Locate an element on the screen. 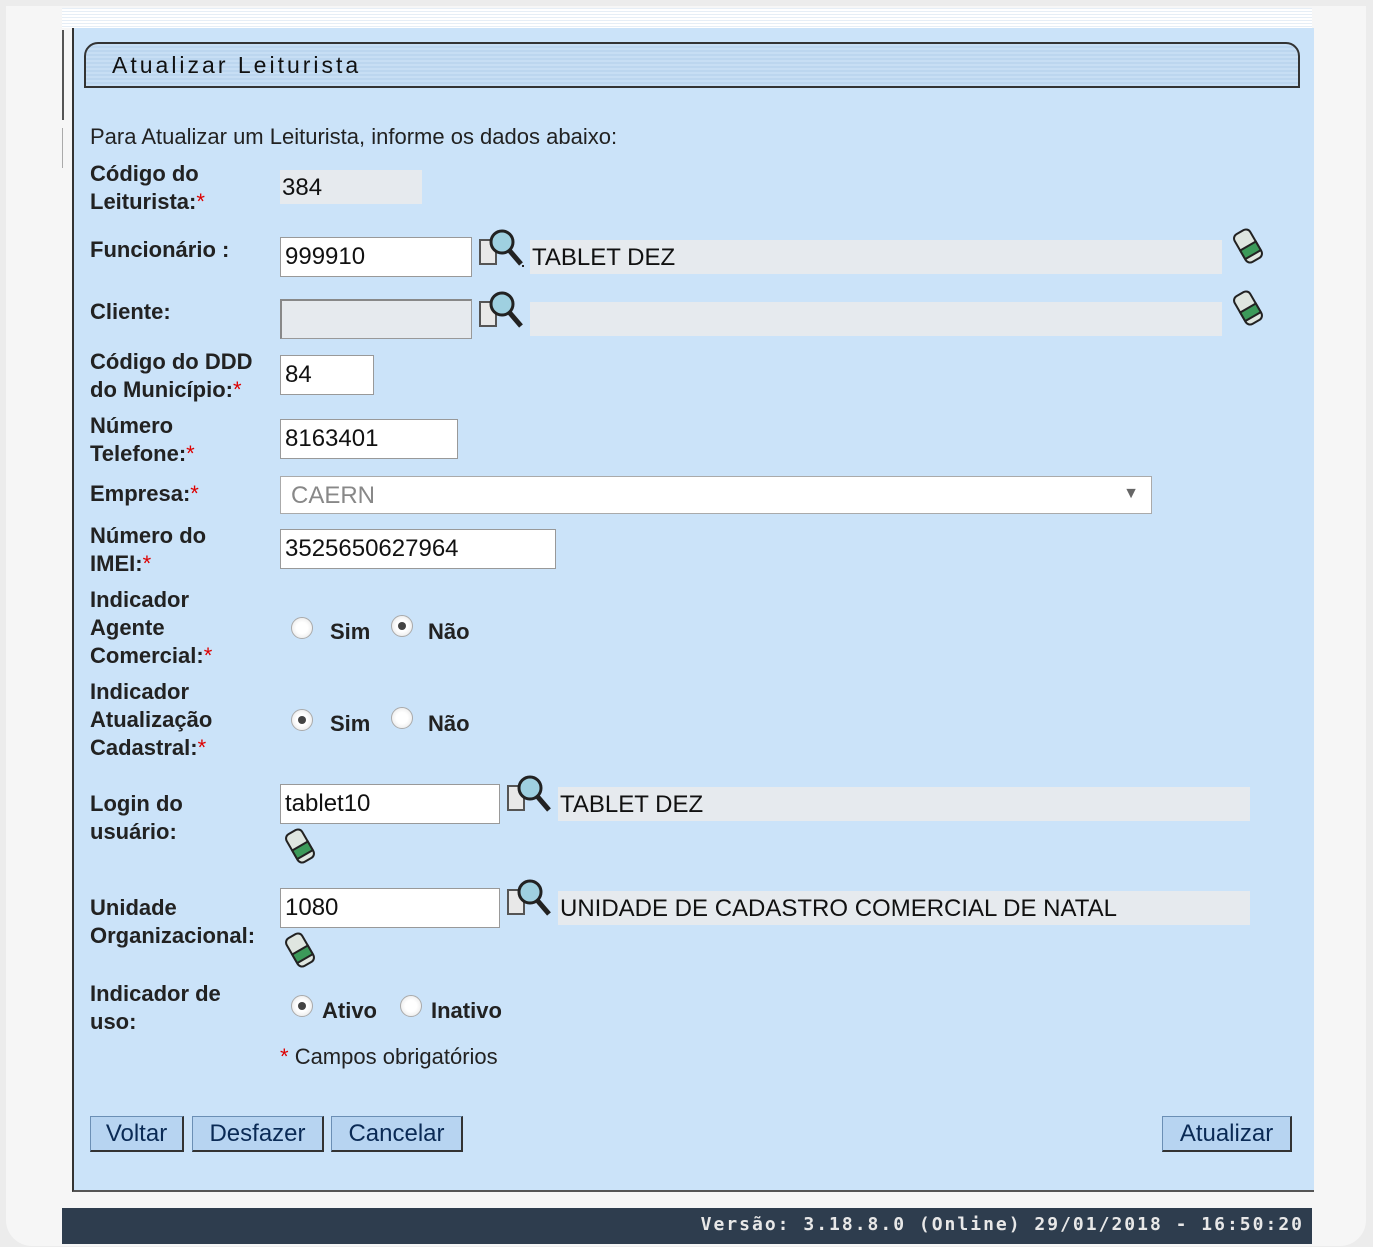  codigo-value: 384 is located at coordinates (351, 187).